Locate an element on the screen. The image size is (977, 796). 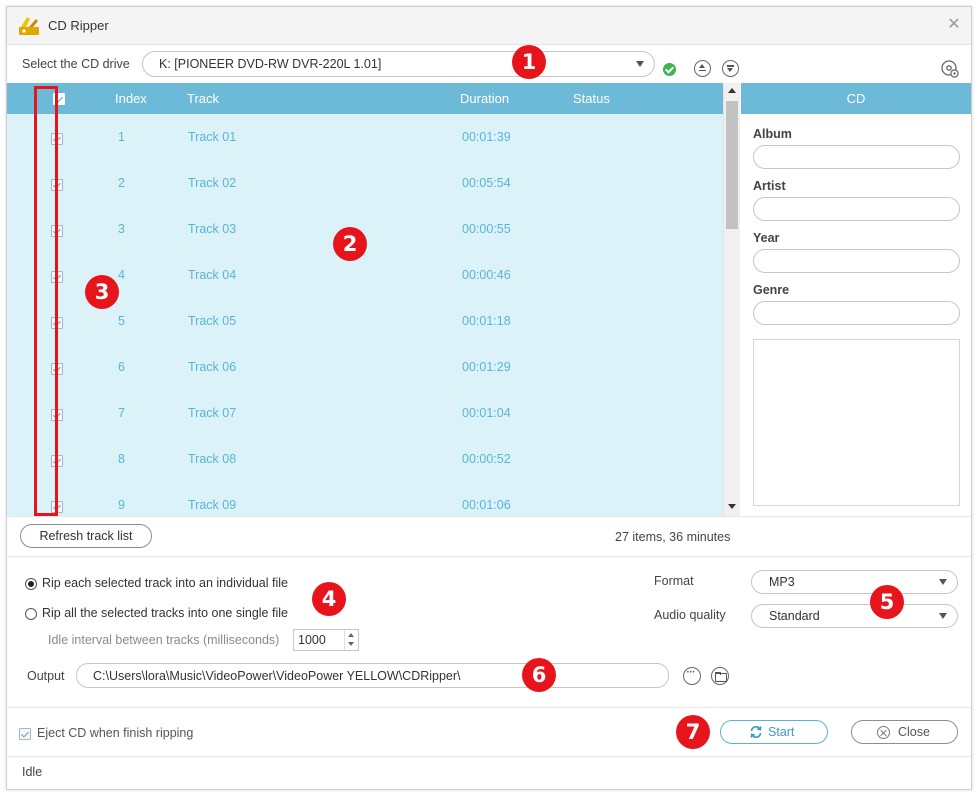
table-row: 5 Track 05 00:01:18 is located at coordinates (365, 321).